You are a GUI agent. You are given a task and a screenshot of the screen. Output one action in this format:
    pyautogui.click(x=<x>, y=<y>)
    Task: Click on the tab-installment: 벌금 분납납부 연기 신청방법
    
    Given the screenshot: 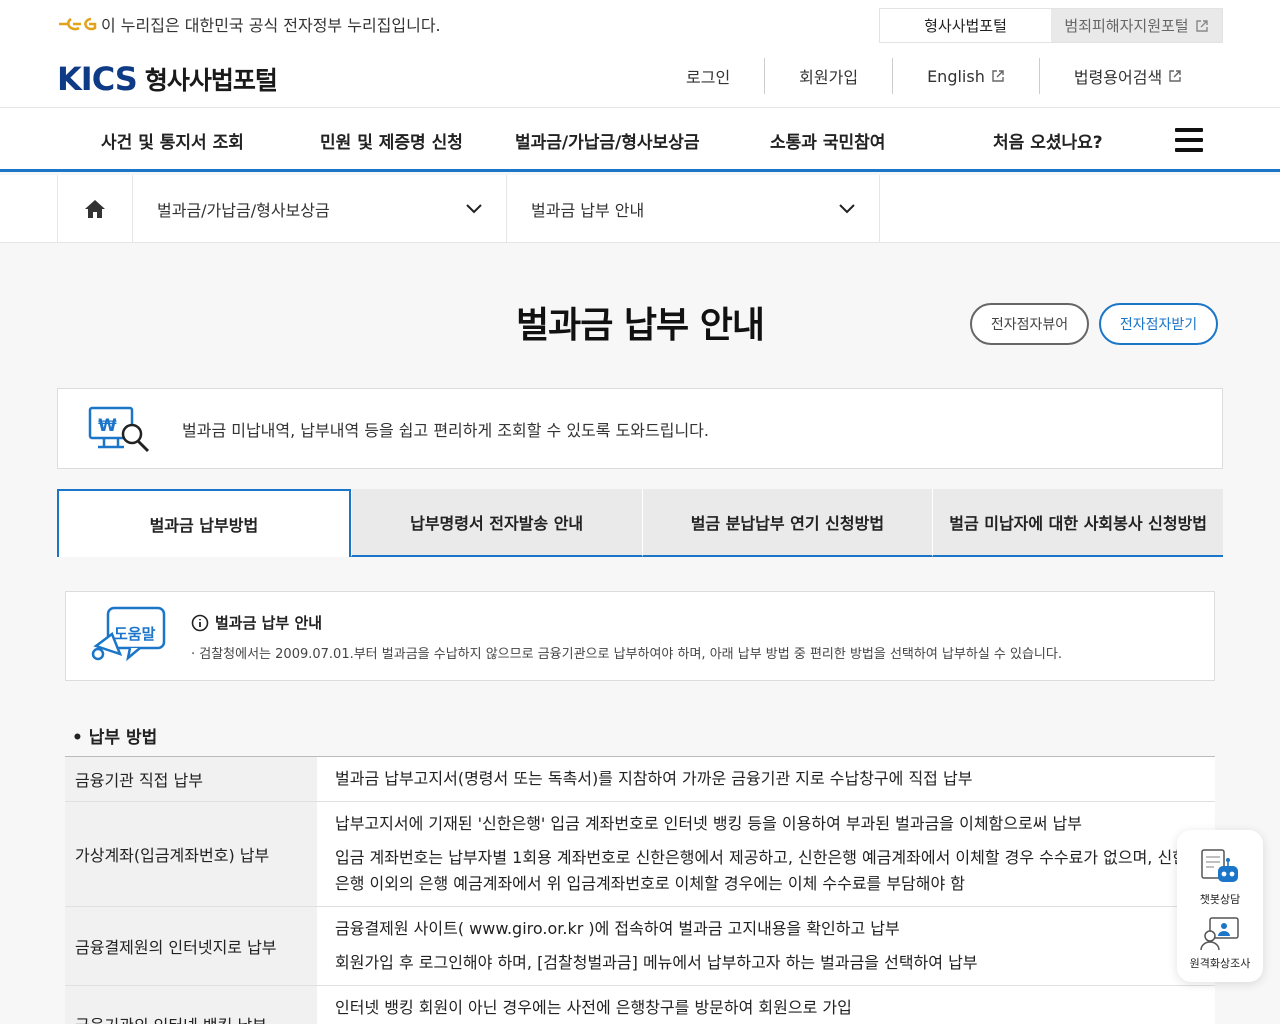 What is the action you would take?
    pyautogui.click(x=787, y=523)
    